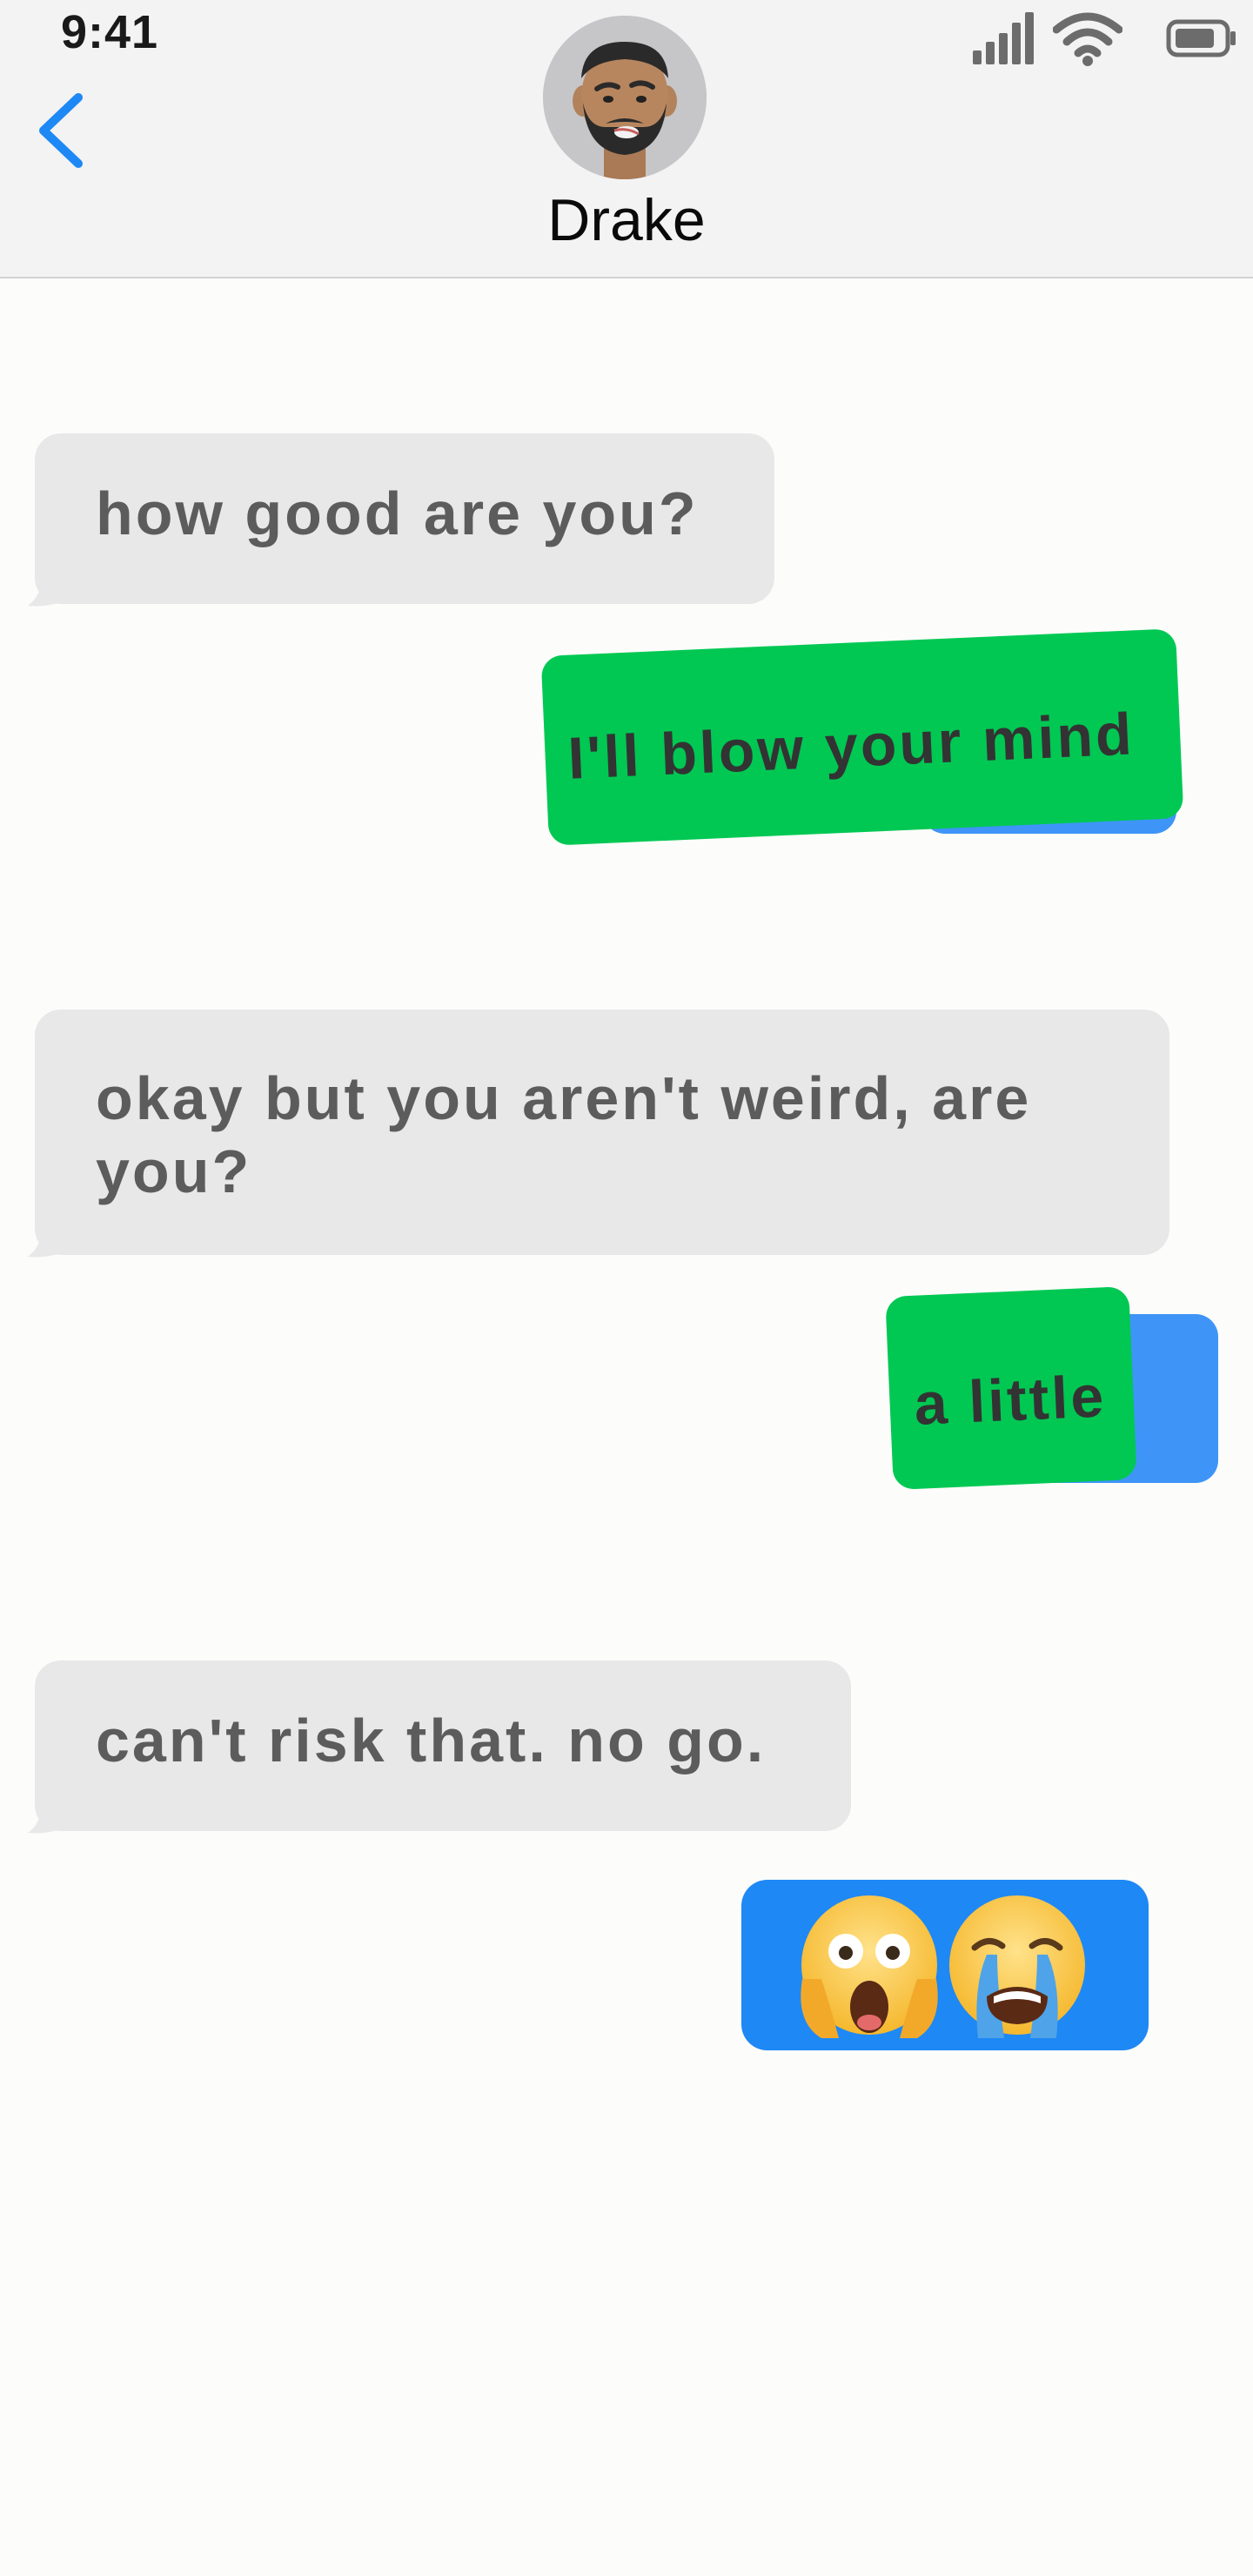 The image size is (1253, 2576). What do you see at coordinates (851, 747) in the screenshot?
I see `message-text: I'll blow your mind` at bounding box center [851, 747].